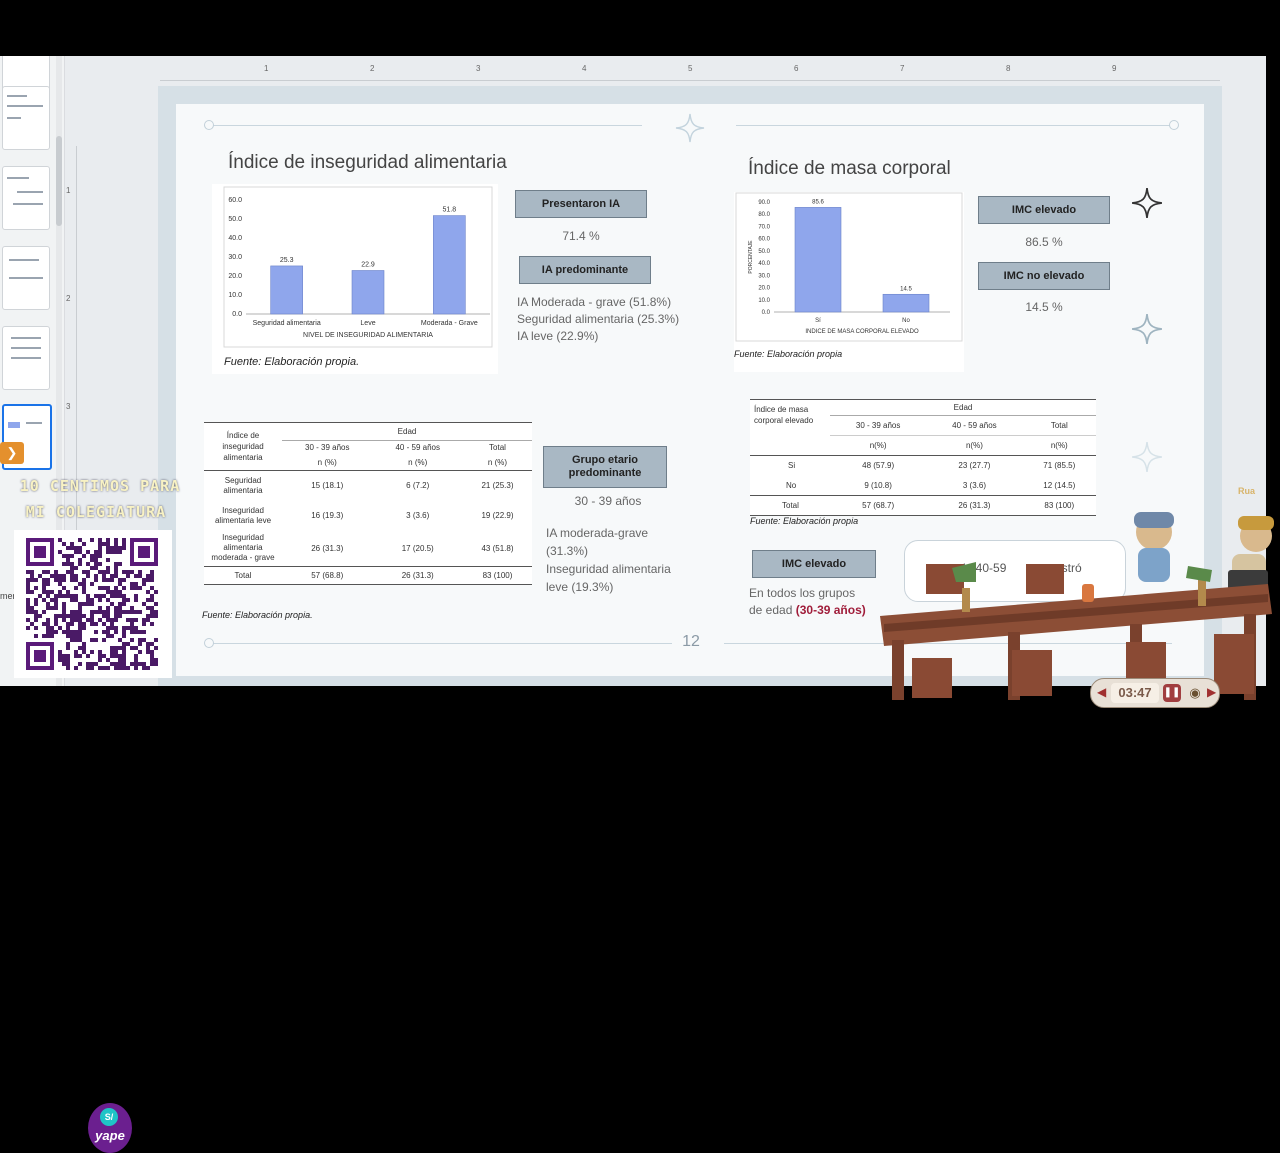 Image resolution: width=1280 pixels, height=1153 pixels. What do you see at coordinates (862, 332) in the screenshot?
I see `x-axis-label: INDICE DE MASA CORPORAL ELEVADO` at bounding box center [862, 332].